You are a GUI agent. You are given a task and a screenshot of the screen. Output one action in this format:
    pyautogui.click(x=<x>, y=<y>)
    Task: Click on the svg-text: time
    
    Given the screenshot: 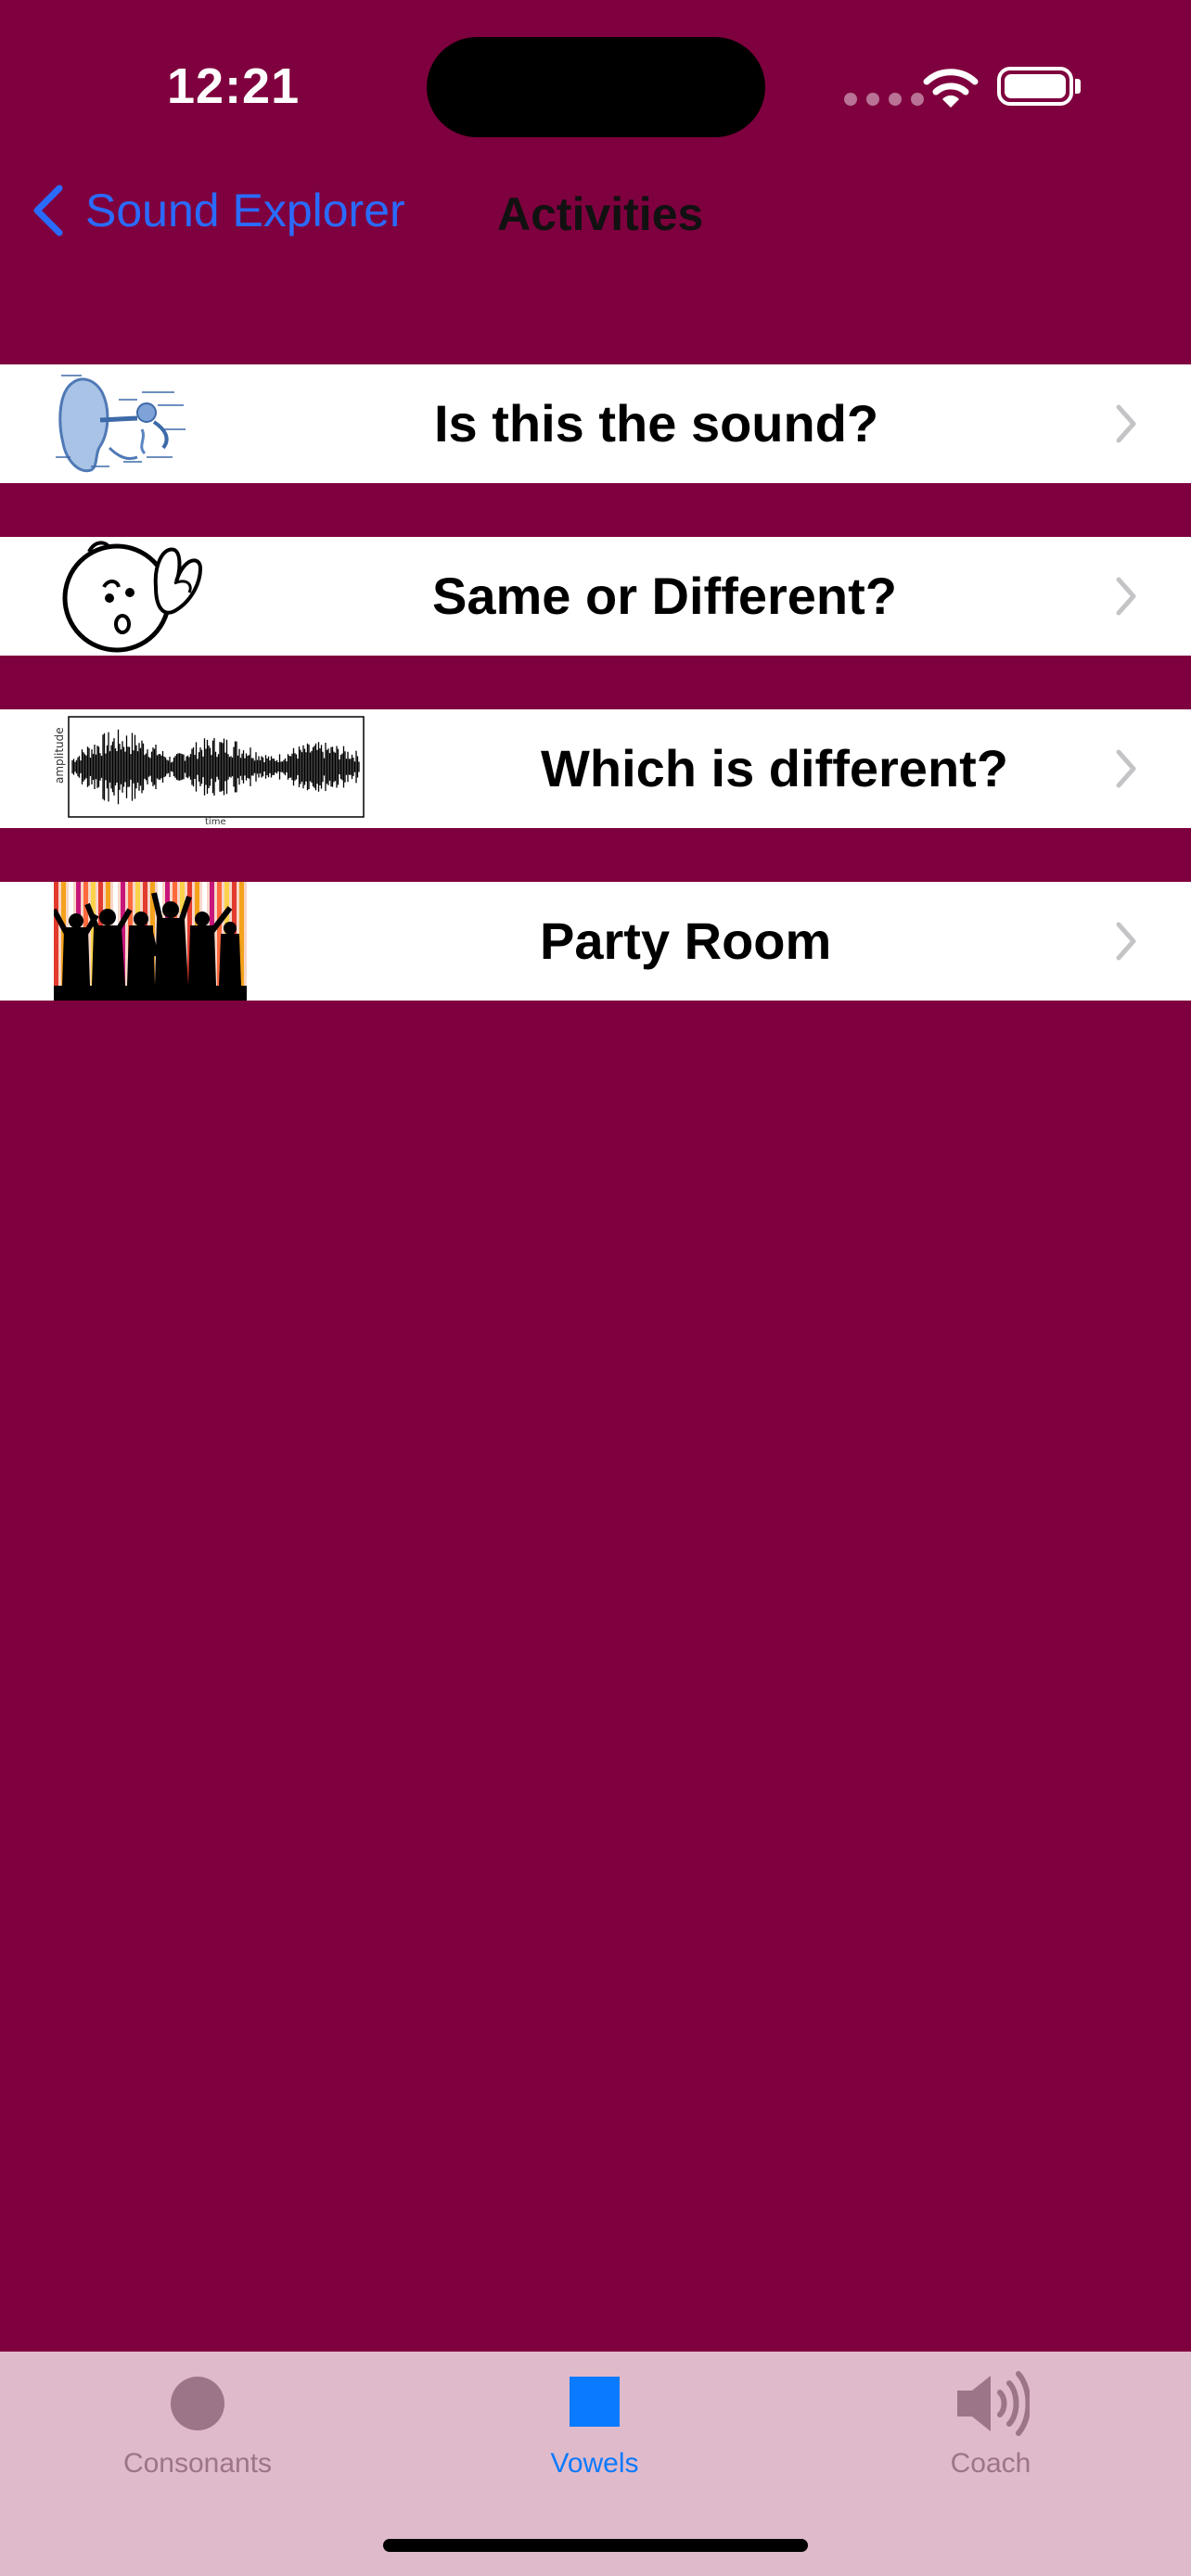 What is the action you would take?
    pyautogui.click(x=215, y=822)
    